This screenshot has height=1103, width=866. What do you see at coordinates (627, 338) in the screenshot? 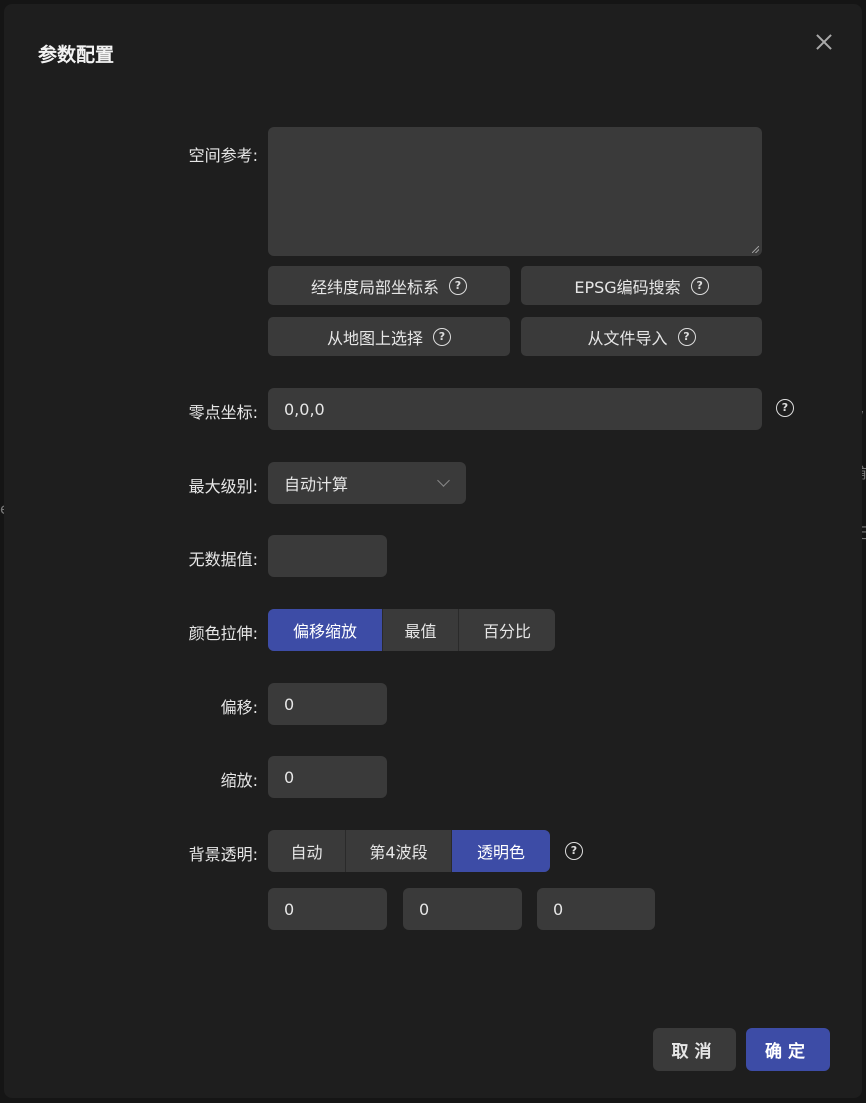
I see `button-label: 从文件导入` at bounding box center [627, 338].